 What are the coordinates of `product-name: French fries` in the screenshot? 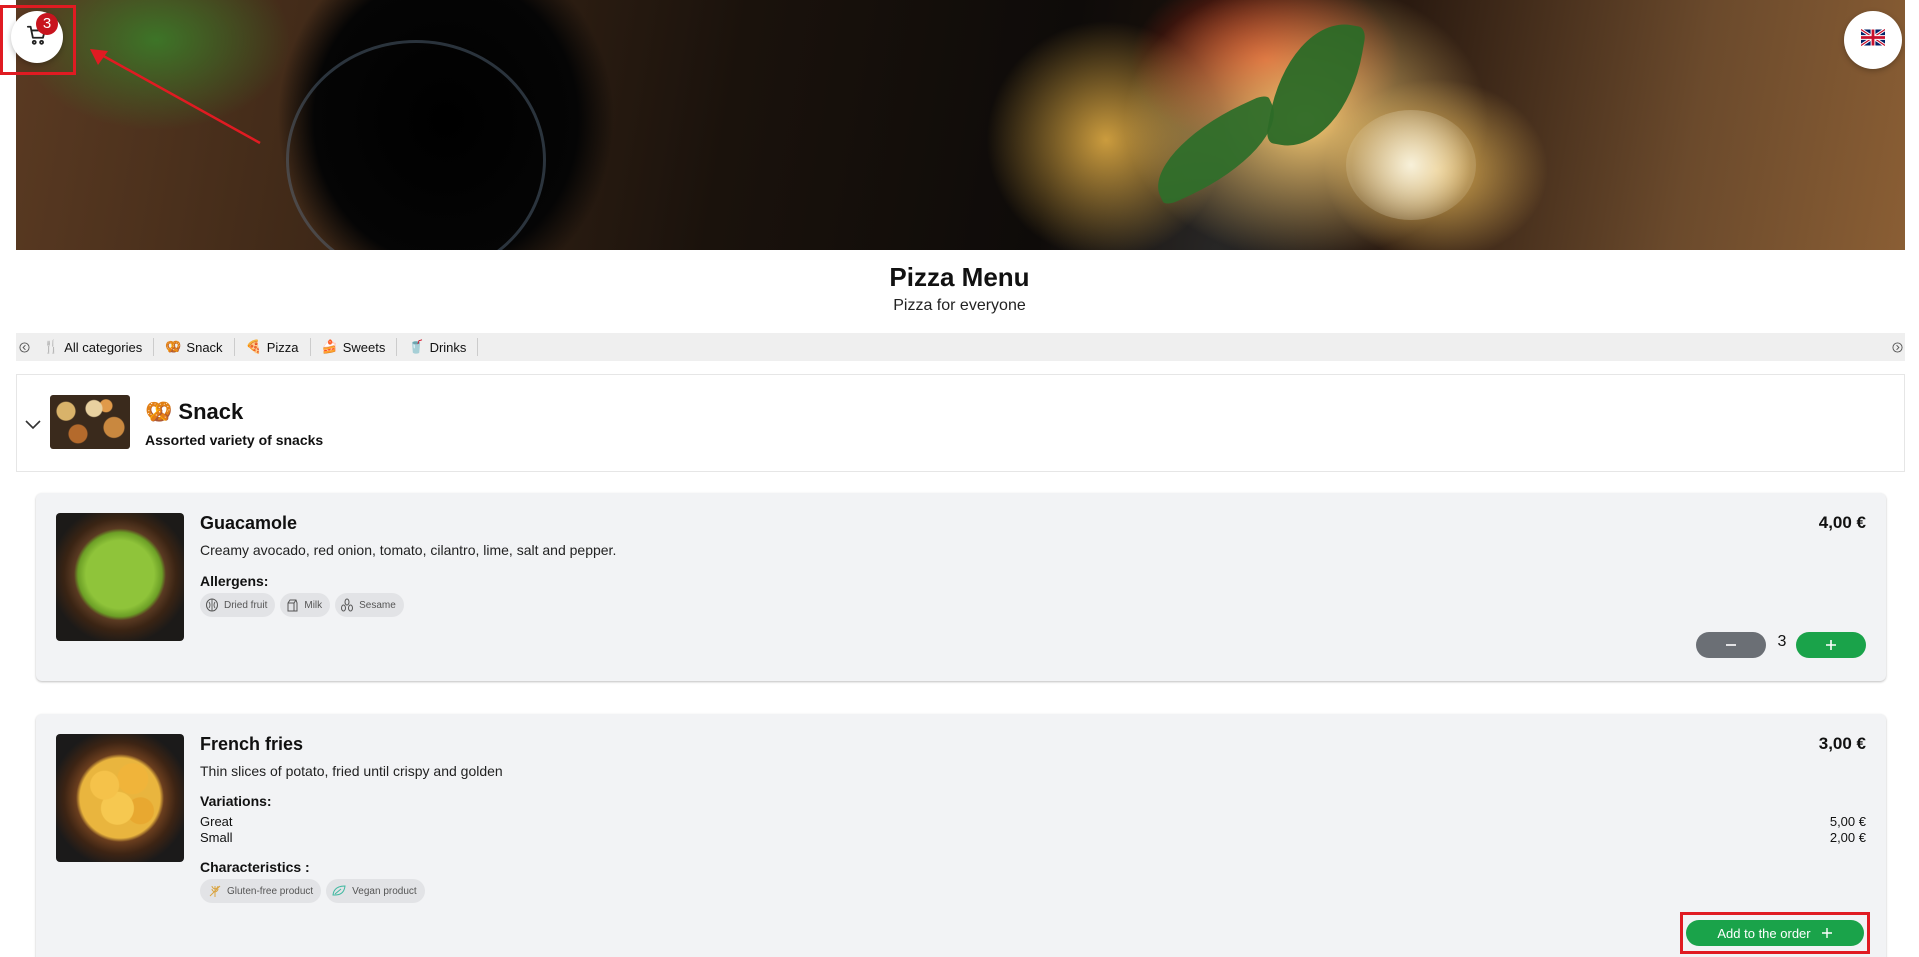 It's located at (252, 744).